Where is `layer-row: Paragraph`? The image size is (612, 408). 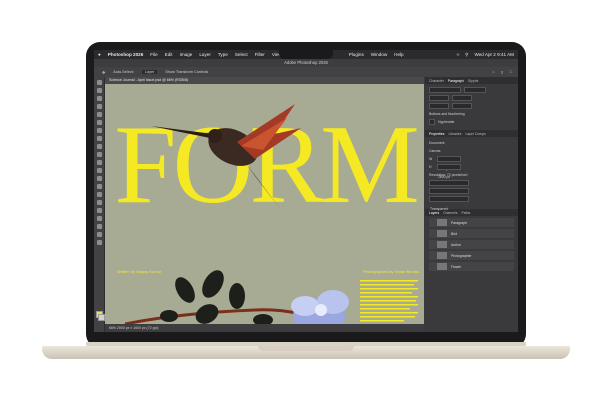
layer-row: Paragraph is located at coordinates (471, 222).